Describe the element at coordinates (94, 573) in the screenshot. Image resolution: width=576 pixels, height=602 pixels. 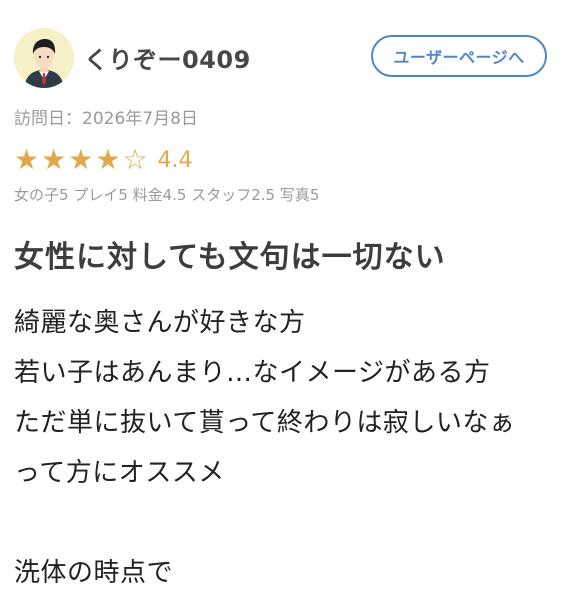
I see `review-body-line: 洗体の時点で` at that location.